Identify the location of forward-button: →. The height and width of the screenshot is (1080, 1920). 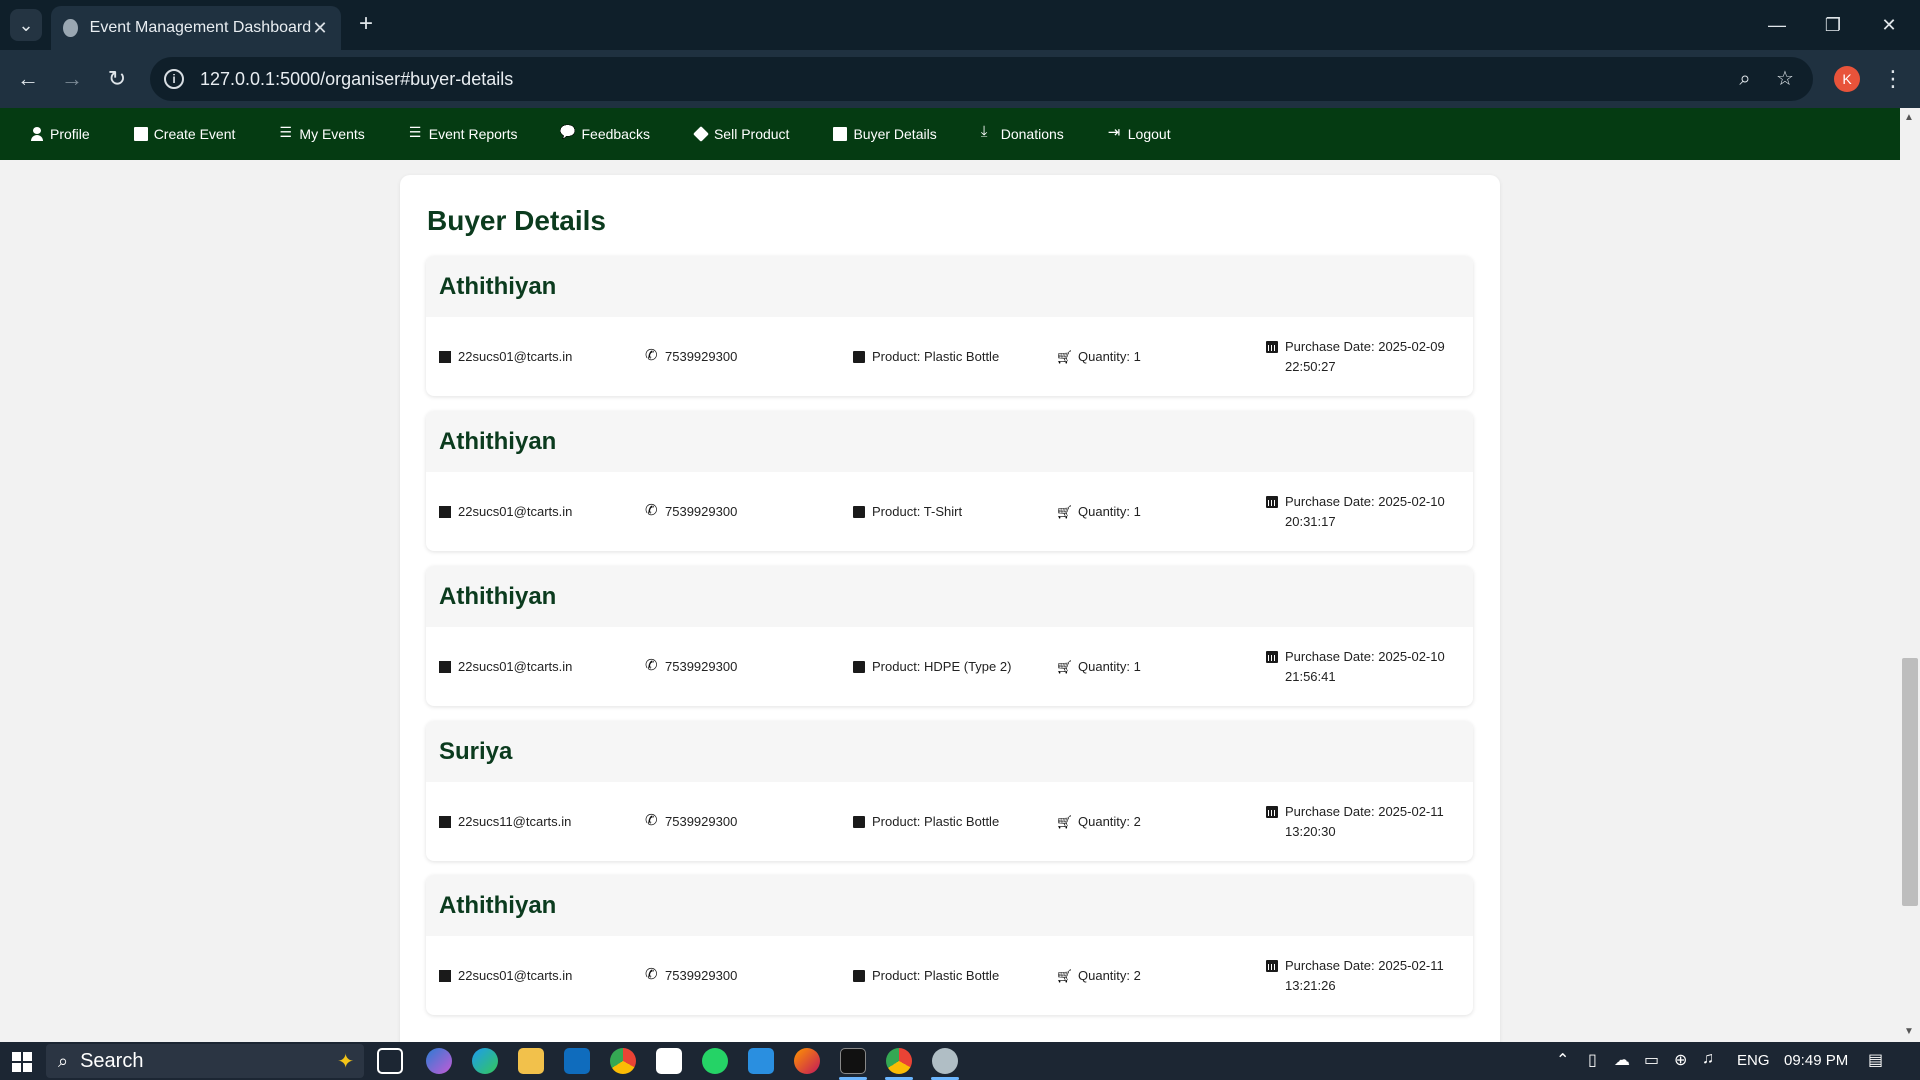
(72, 79).